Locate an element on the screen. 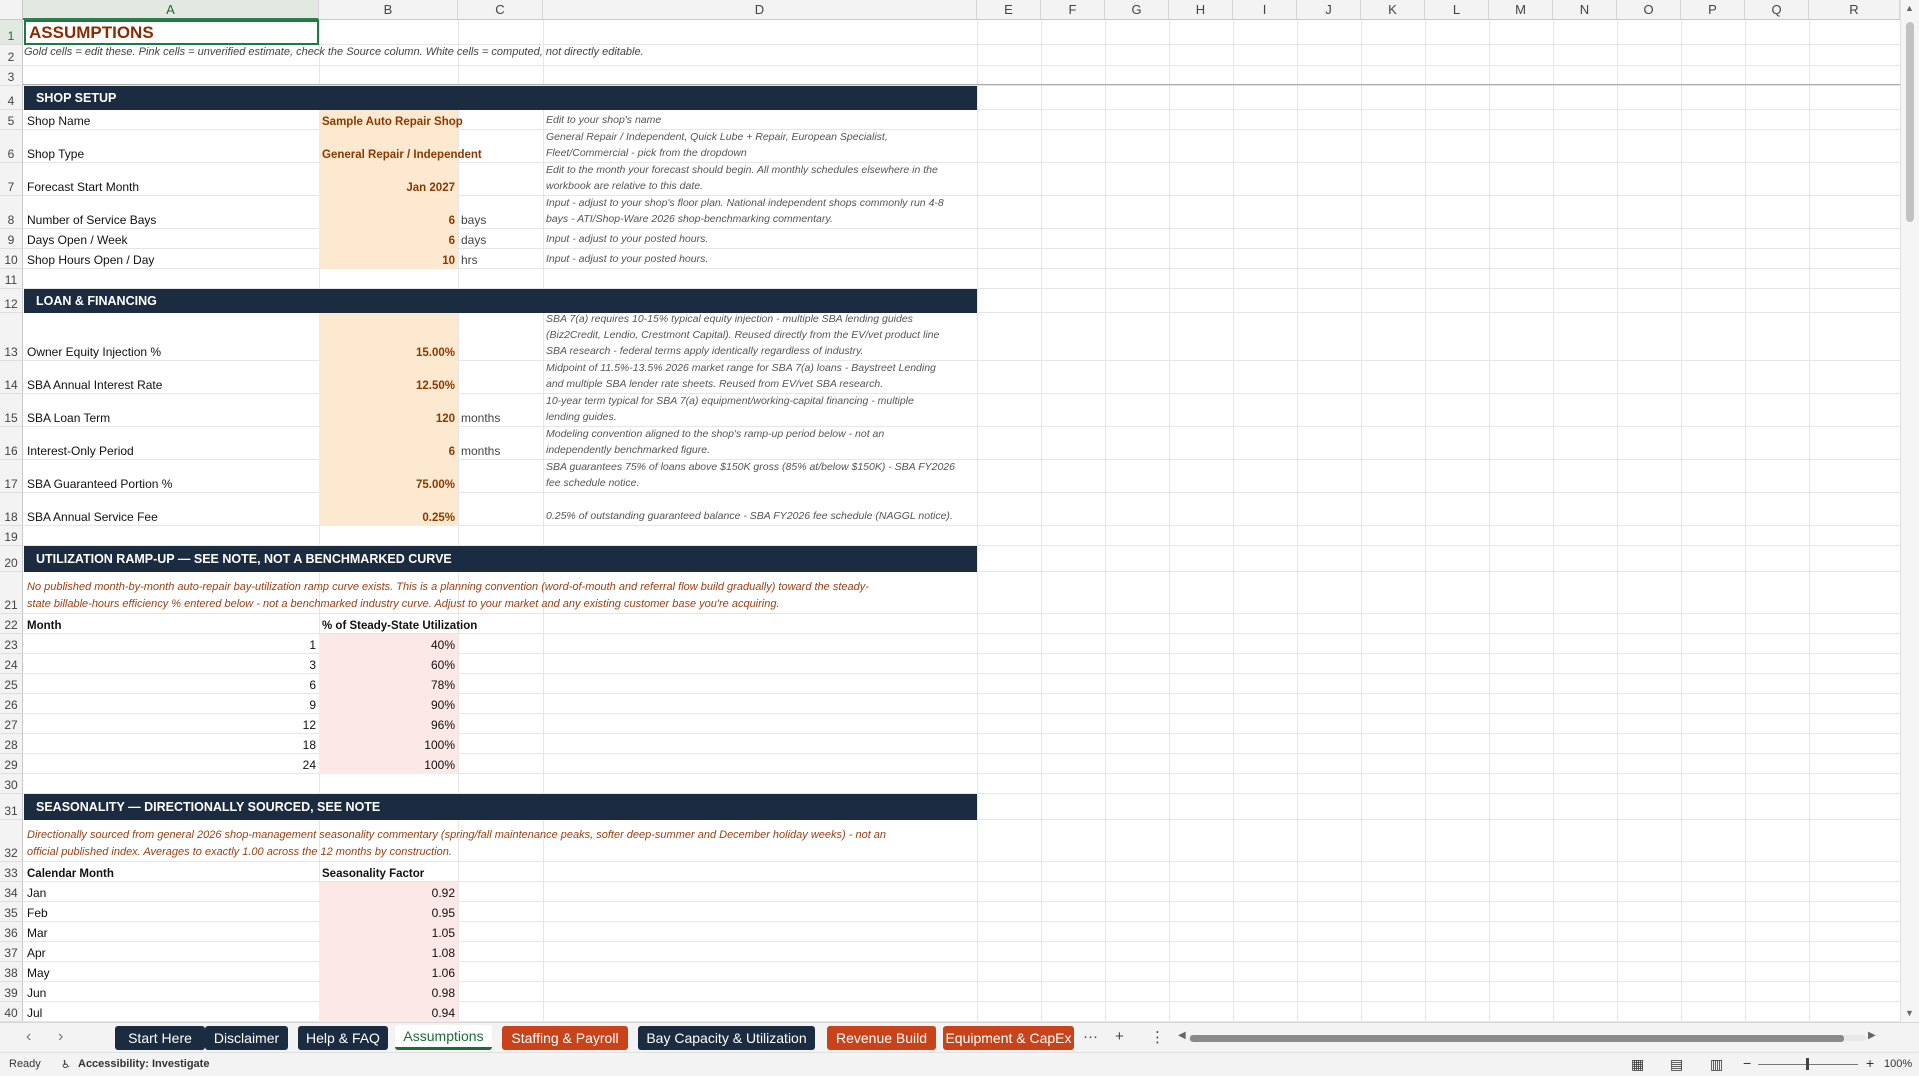  assumption-label: Shop Type is located at coordinates (171, 146).